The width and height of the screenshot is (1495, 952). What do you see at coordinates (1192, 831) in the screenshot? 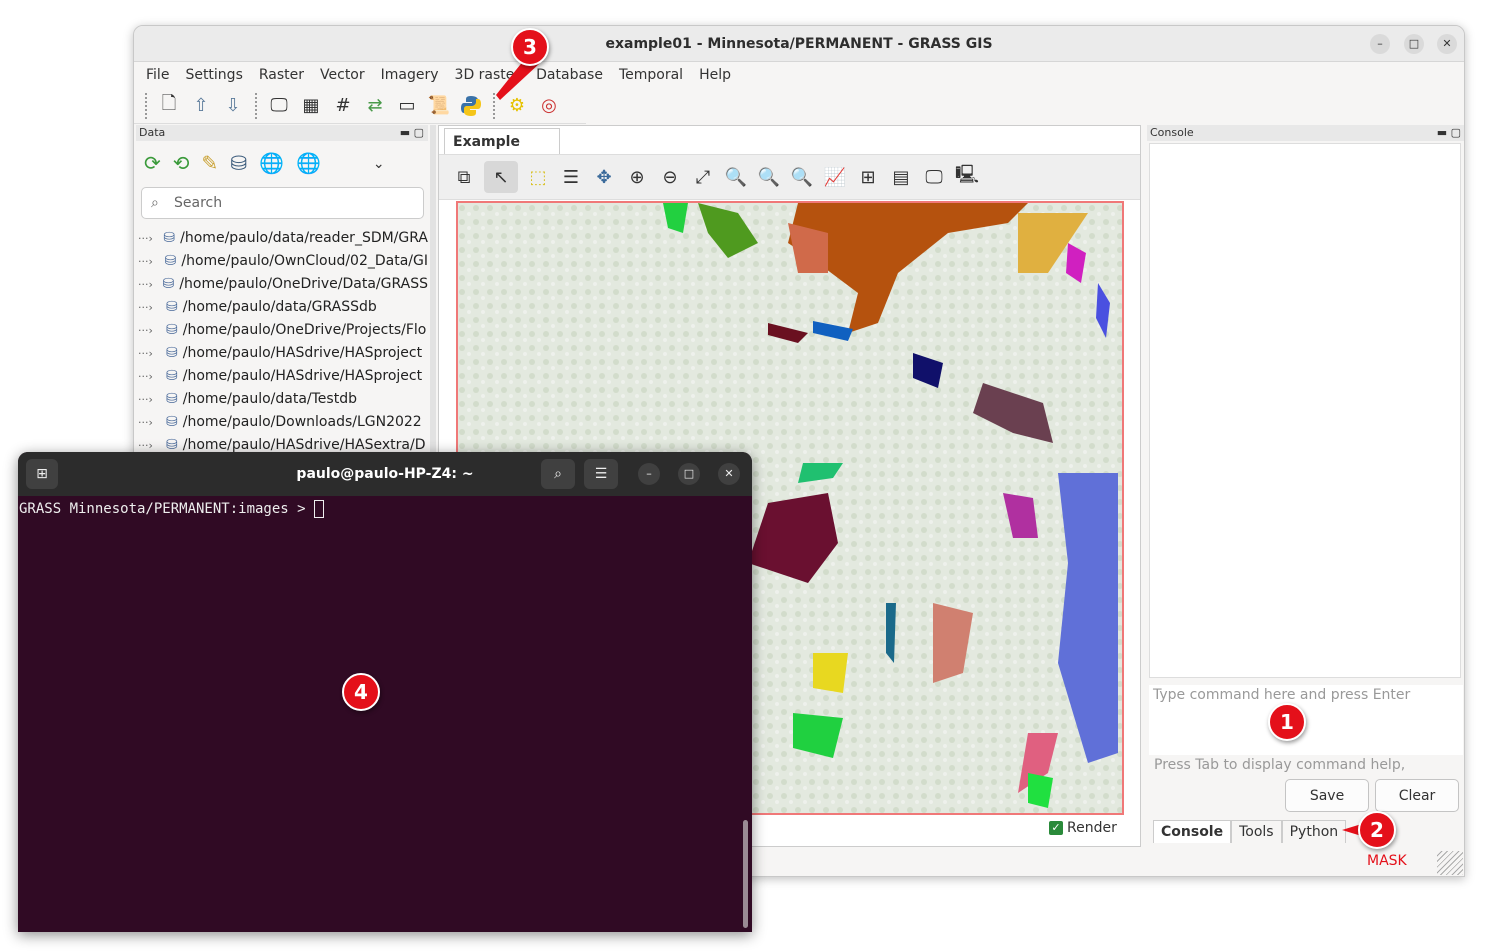
I see `tab-console: Console` at bounding box center [1192, 831].